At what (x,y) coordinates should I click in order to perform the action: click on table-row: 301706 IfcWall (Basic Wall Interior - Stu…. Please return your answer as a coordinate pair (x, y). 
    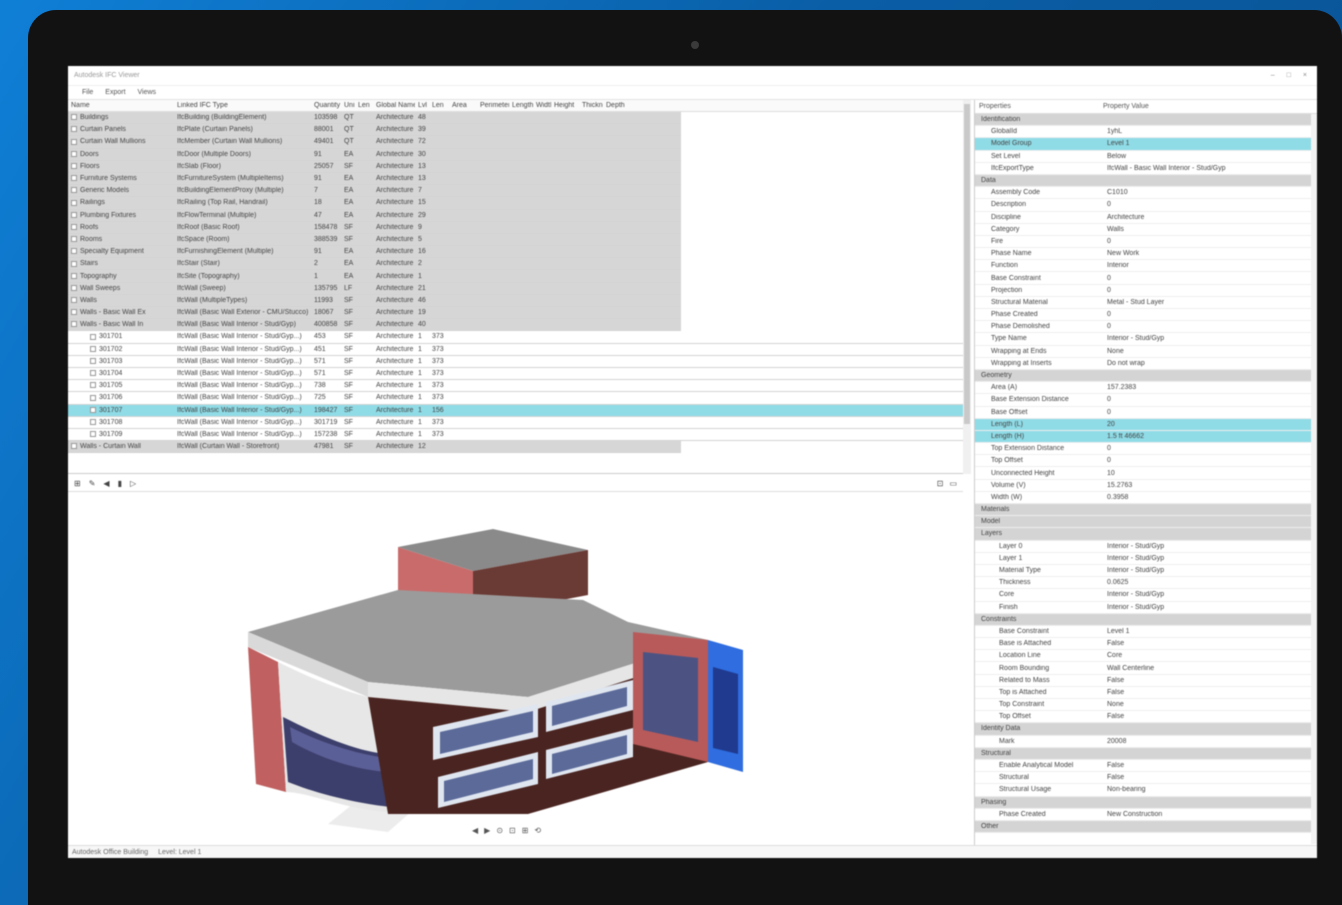
    Looking at the image, I should click on (515, 398).